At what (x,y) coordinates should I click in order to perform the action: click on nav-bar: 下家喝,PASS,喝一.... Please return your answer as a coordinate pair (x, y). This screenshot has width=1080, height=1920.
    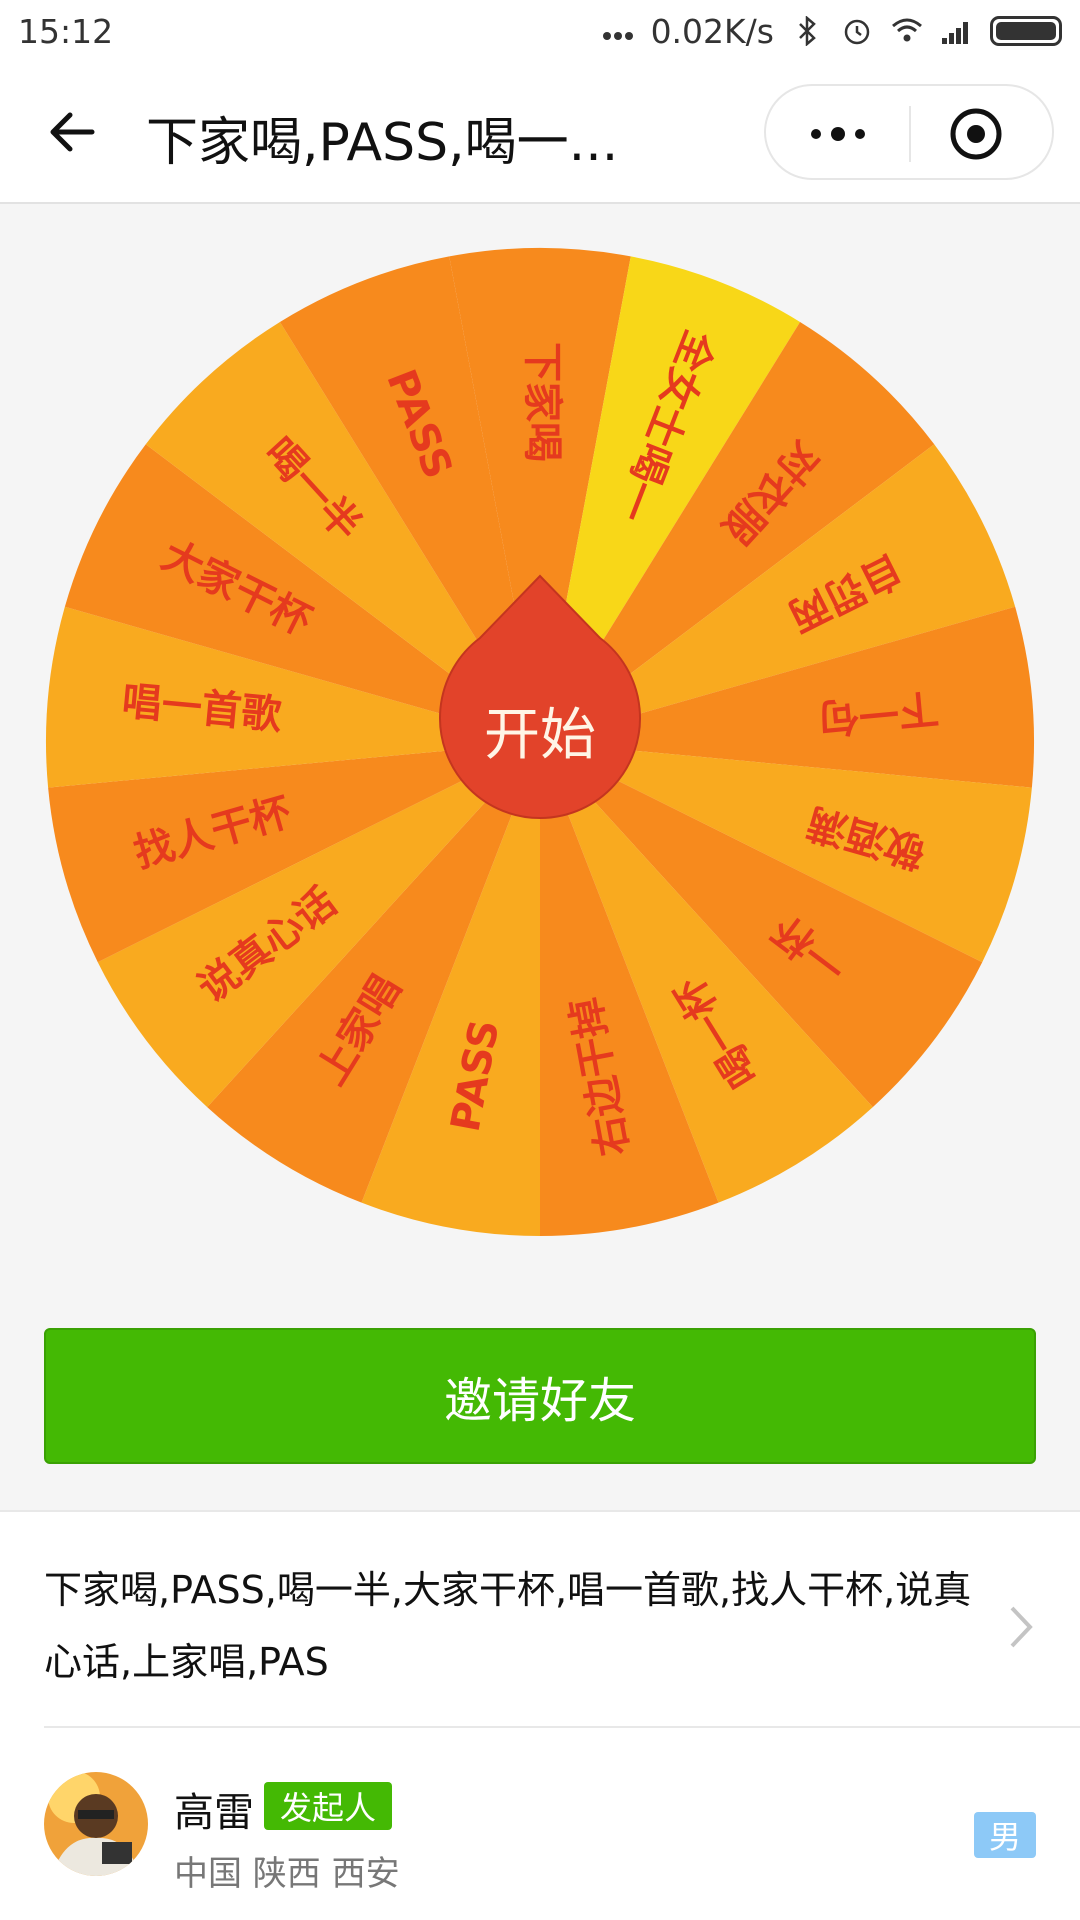
    Looking at the image, I should click on (540, 133).